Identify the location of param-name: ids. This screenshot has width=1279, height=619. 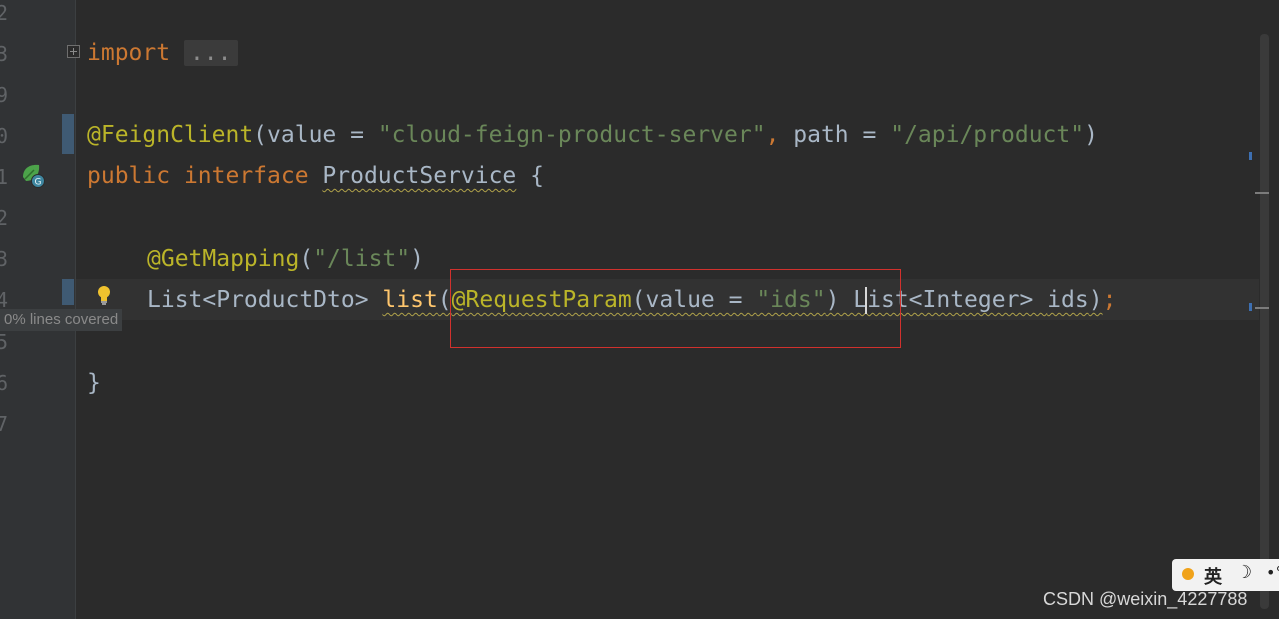
(1068, 300).